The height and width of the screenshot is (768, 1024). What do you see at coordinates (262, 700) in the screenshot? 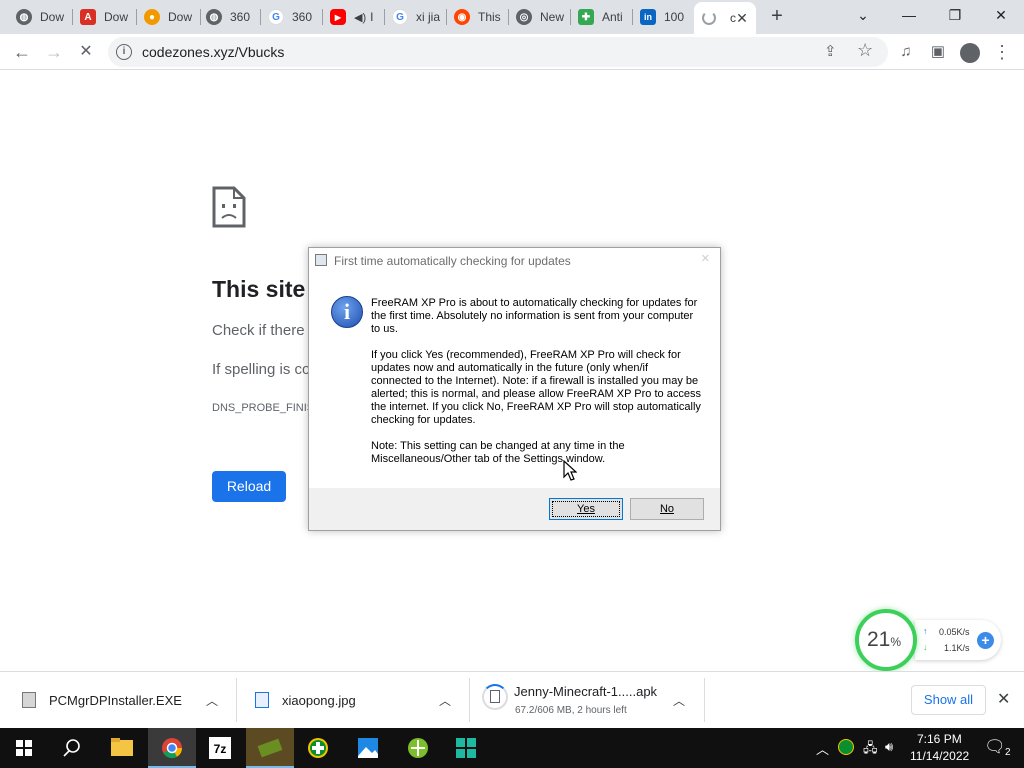
I see `image-file-icon` at bounding box center [262, 700].